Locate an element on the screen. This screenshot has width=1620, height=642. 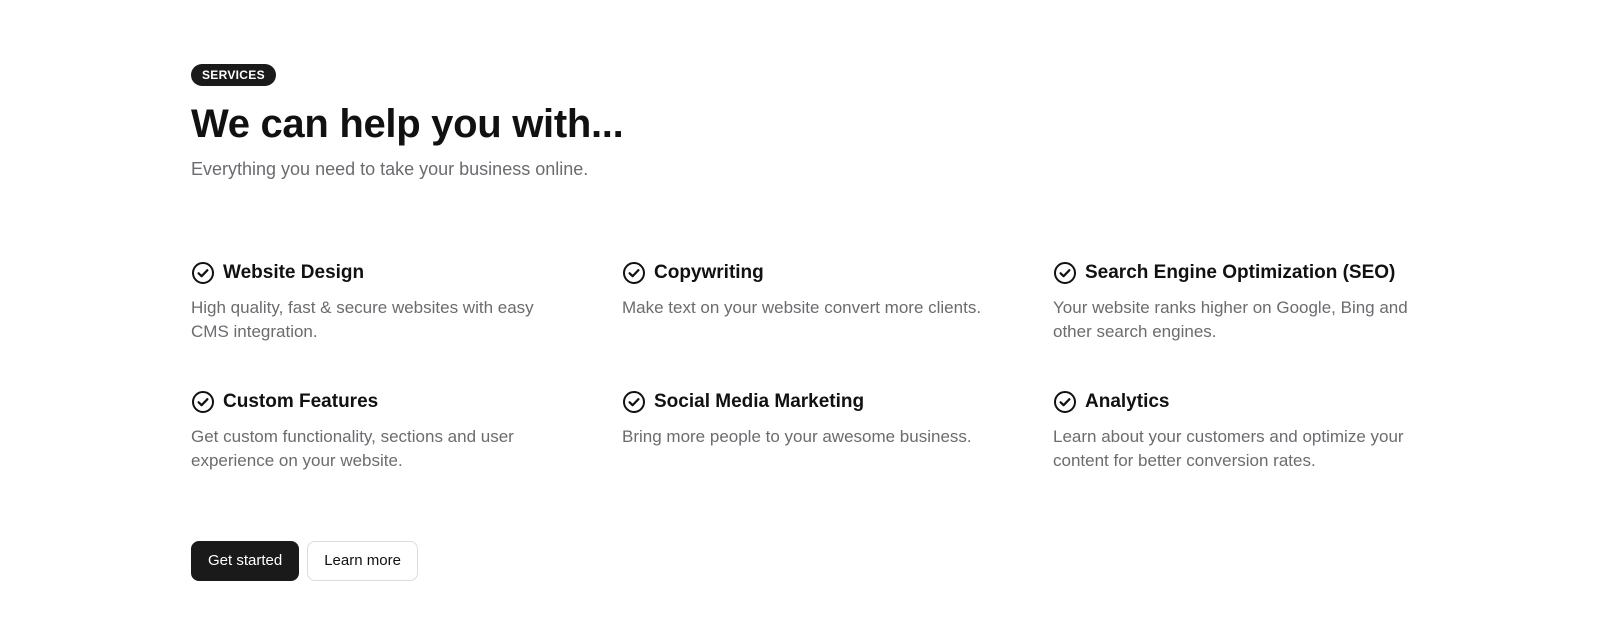
feature-header: Custom Features is located at coordinates (376, 402).